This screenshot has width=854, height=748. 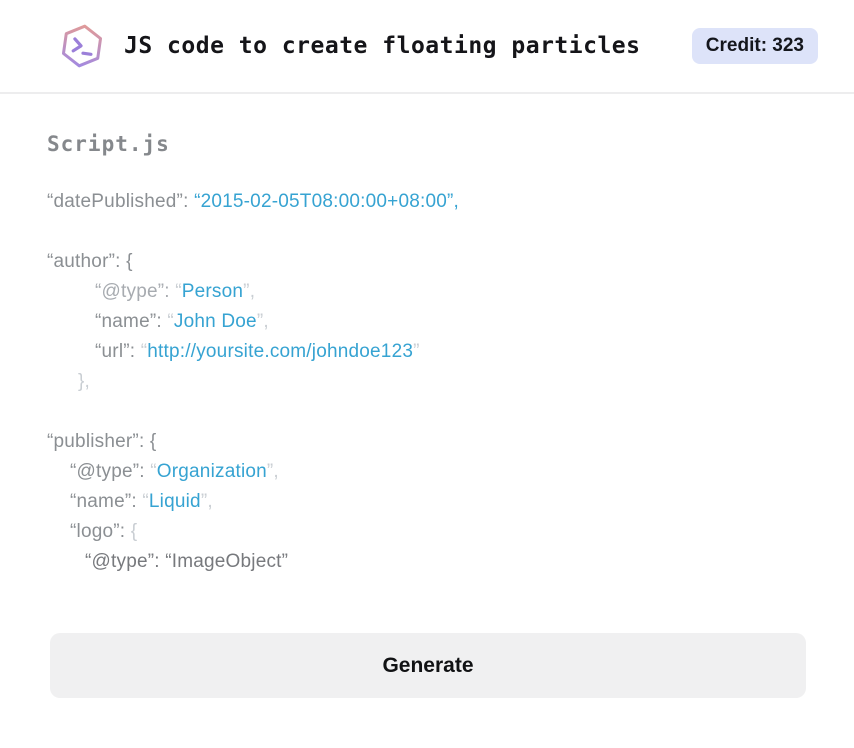 I want to click on code-line: “name”: “Liquid”,, so click(x=426, y=502).